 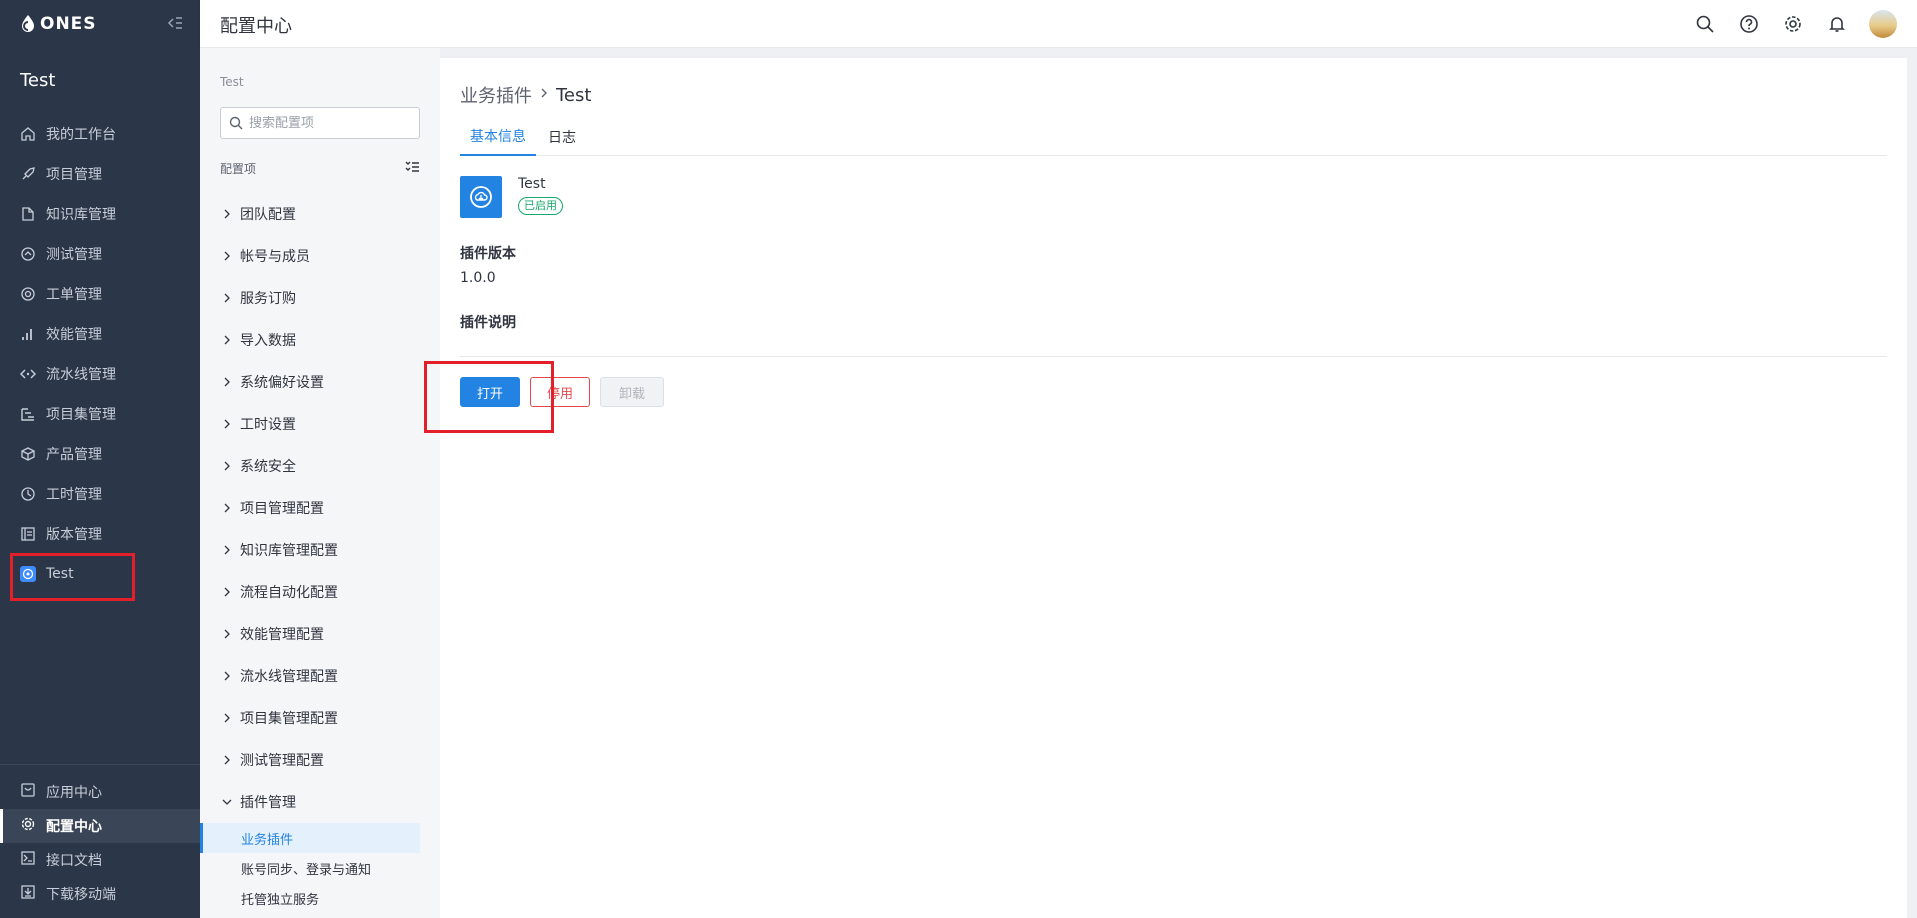 What do you see at coordinates (320, 802) in the screenshot?
I see `config-item-plugin-management: 插件管理` at bounding box center [320, 802].